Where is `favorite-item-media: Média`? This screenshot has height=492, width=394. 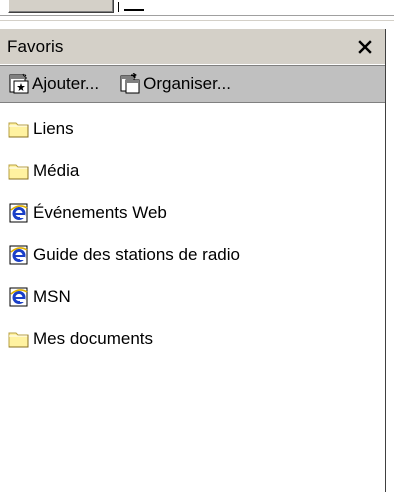
favorite-item-media: Média is located at coordinates (196, 171).